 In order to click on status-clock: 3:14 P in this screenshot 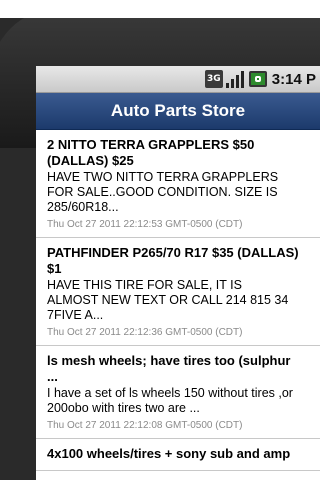, I will do `click(293, 79)`.